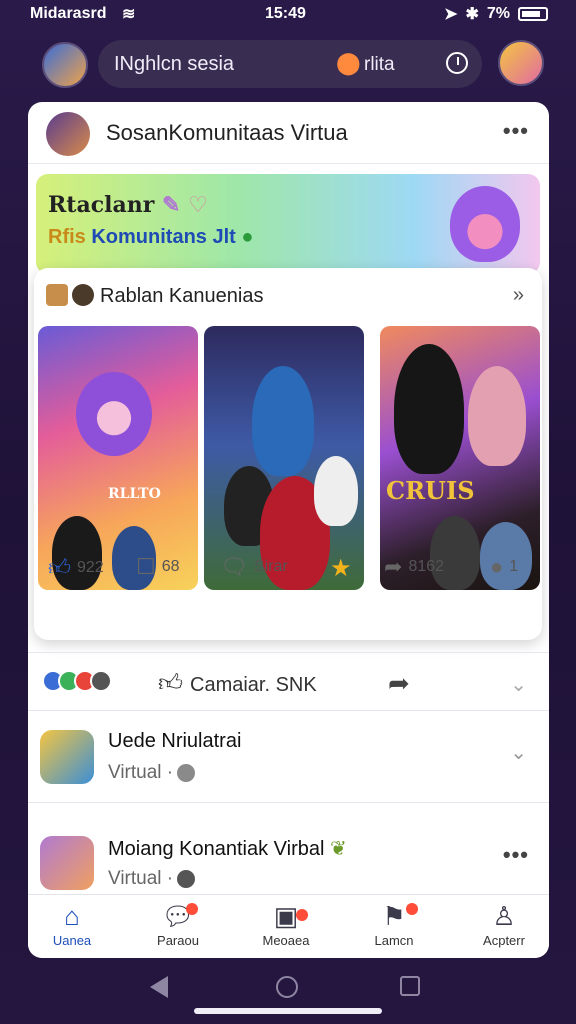 The image size is (576, 1024). Describe the element at coordinates (76, 567) in the screenshot. I see `like-button: 👍︎ 922` at that location.